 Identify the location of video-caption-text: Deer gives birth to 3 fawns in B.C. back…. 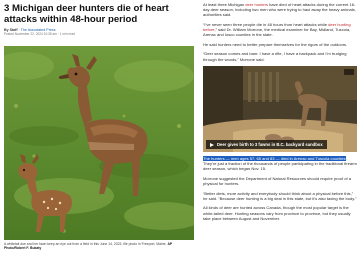
(270, 145).